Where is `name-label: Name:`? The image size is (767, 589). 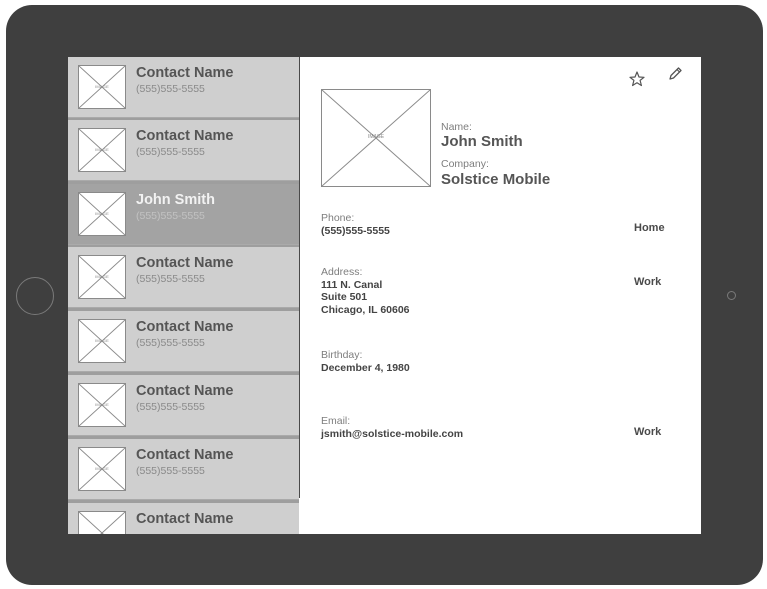
name-label: Name: is located at coordinates (456, 127).